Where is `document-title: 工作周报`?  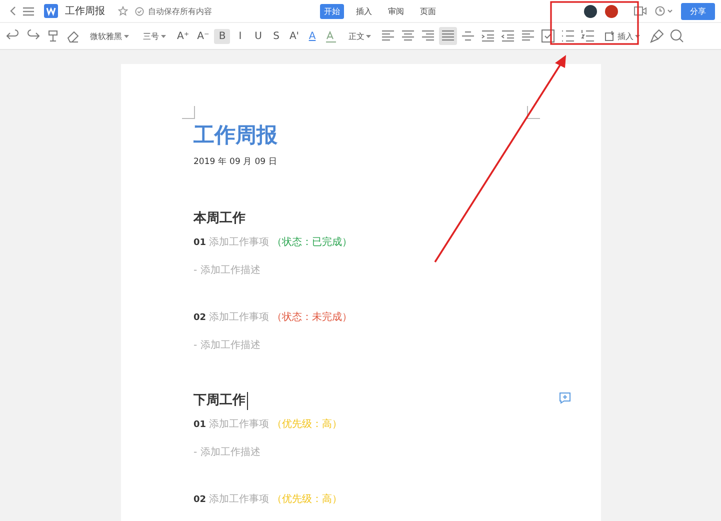
document-title: 工作周报 is located at coordinates (236, 135).